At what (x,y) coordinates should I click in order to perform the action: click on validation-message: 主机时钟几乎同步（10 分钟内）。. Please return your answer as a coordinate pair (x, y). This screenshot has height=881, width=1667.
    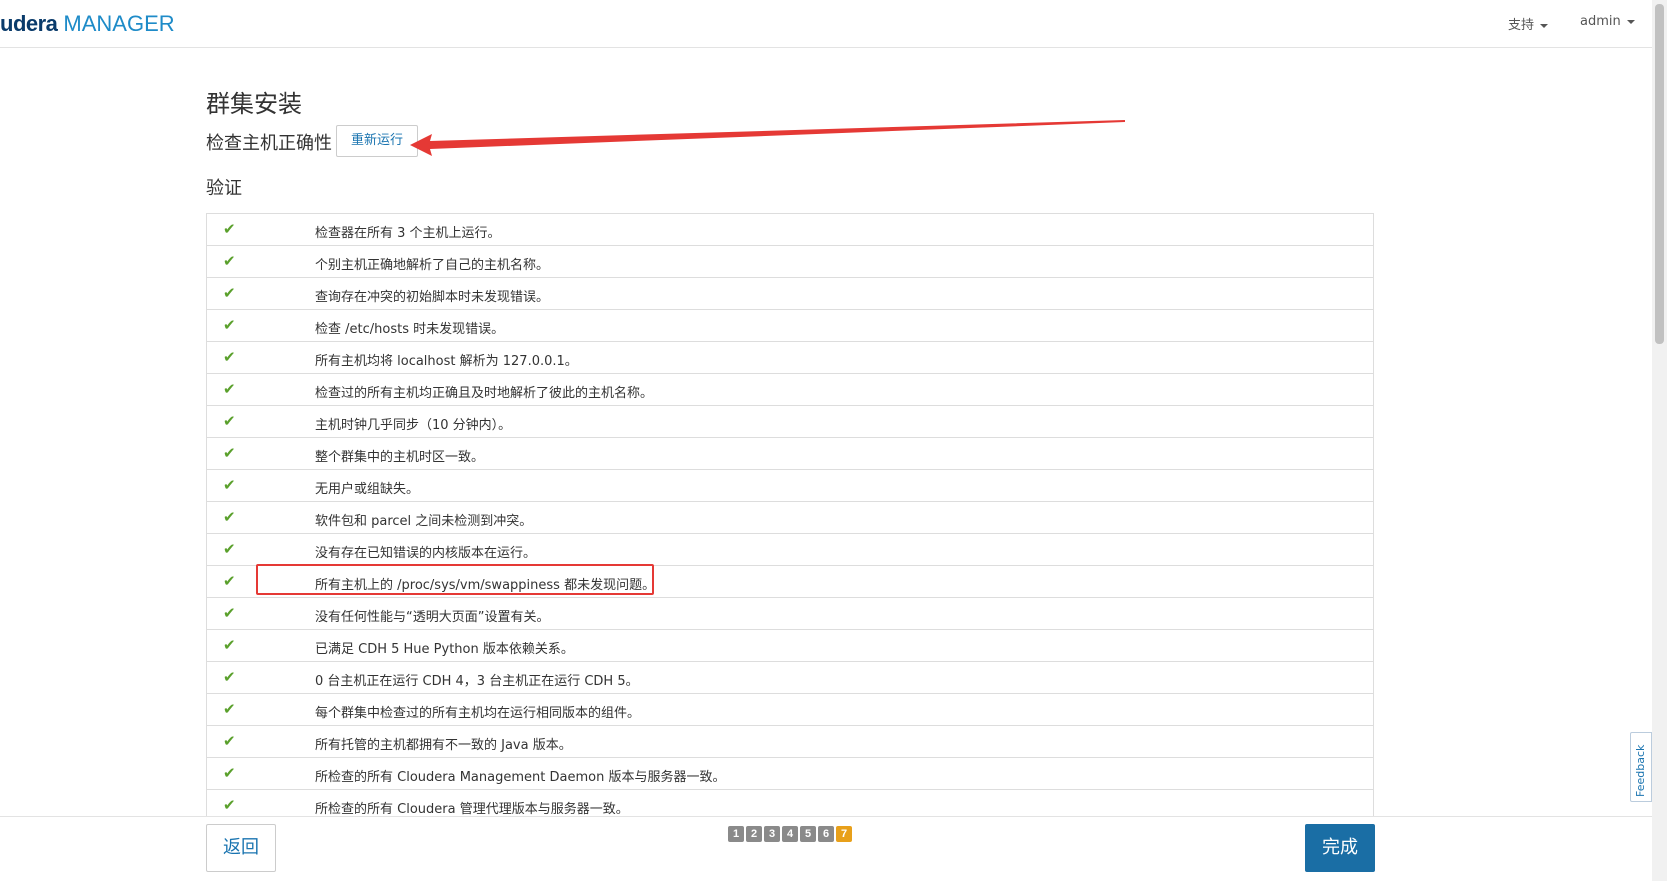
    Looking at the image, I should click on (413, 425).